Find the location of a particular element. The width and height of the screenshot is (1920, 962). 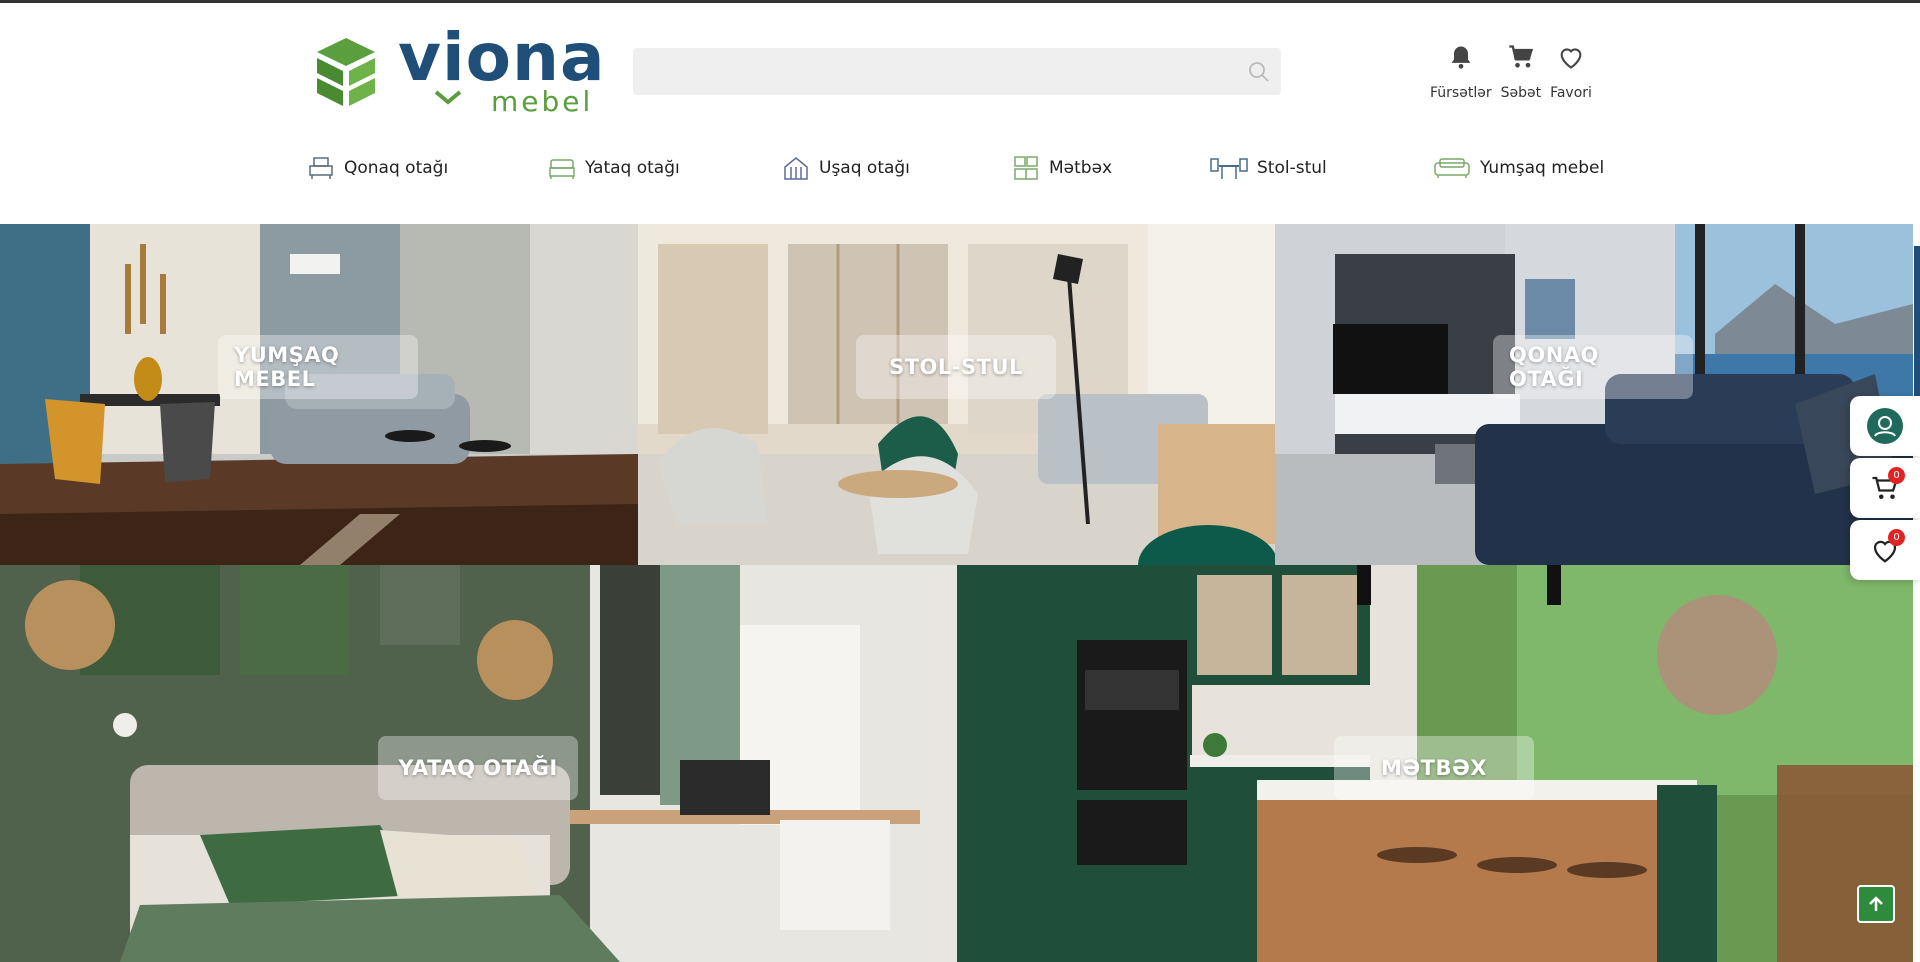

promotions-label: Fürsətlər is located at coordinates (1461, 93).